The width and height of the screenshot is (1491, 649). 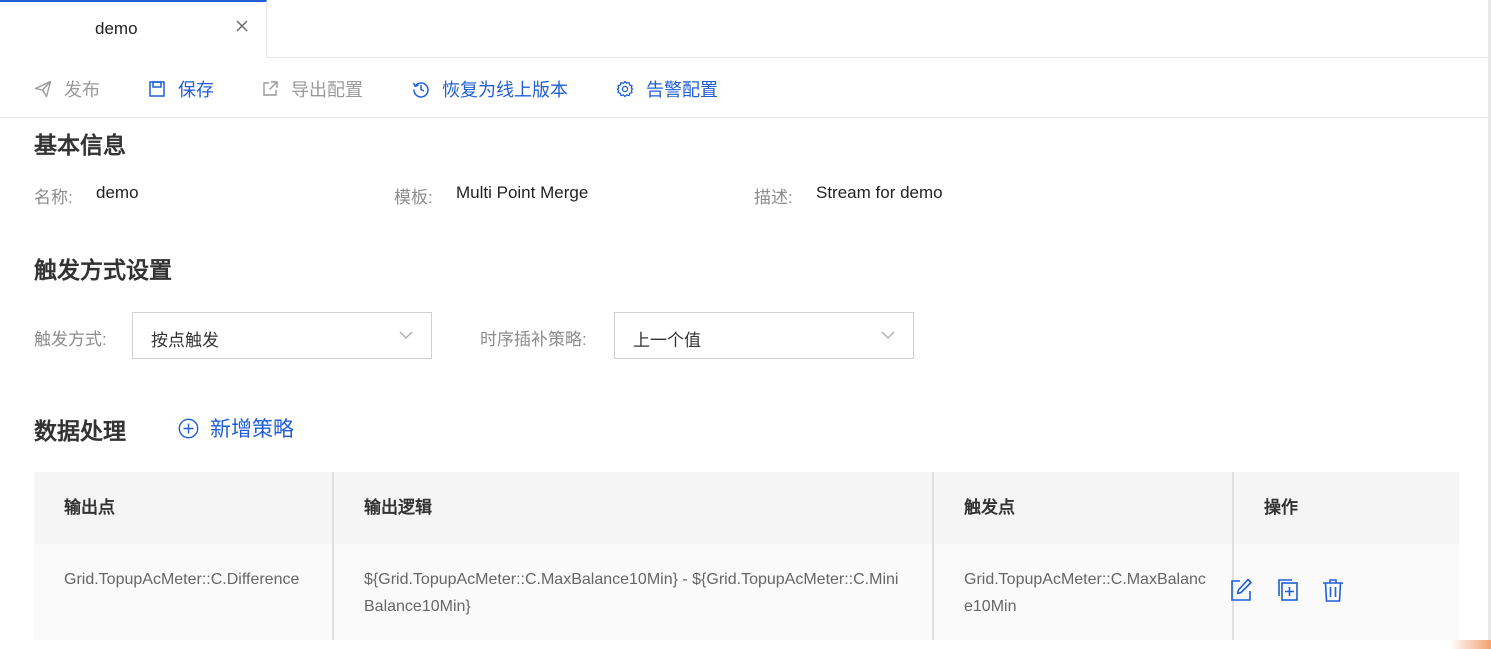 What do you see at coordinates (1084, 508) in the screenshot?
I see `column-header-trigger-point: 触发点` at bounding box center [1084, 508].